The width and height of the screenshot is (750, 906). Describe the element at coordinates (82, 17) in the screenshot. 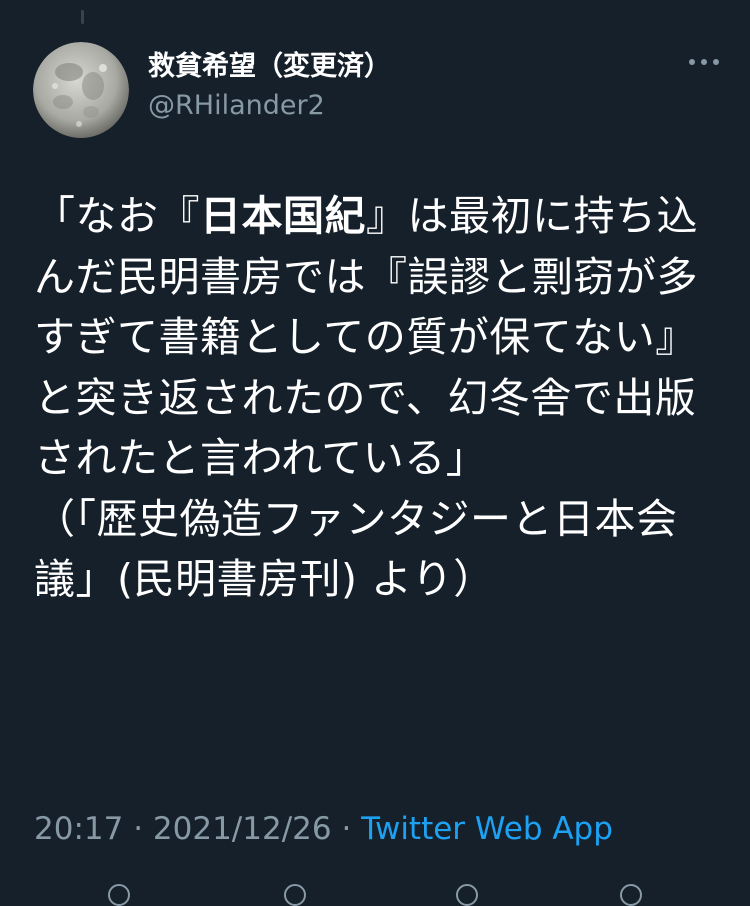

I see `thread-connector-line` at that location.